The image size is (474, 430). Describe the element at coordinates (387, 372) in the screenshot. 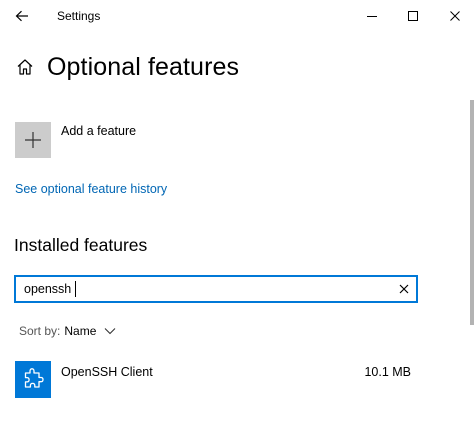

I see `feature-size: 10.1 MB` at that location.